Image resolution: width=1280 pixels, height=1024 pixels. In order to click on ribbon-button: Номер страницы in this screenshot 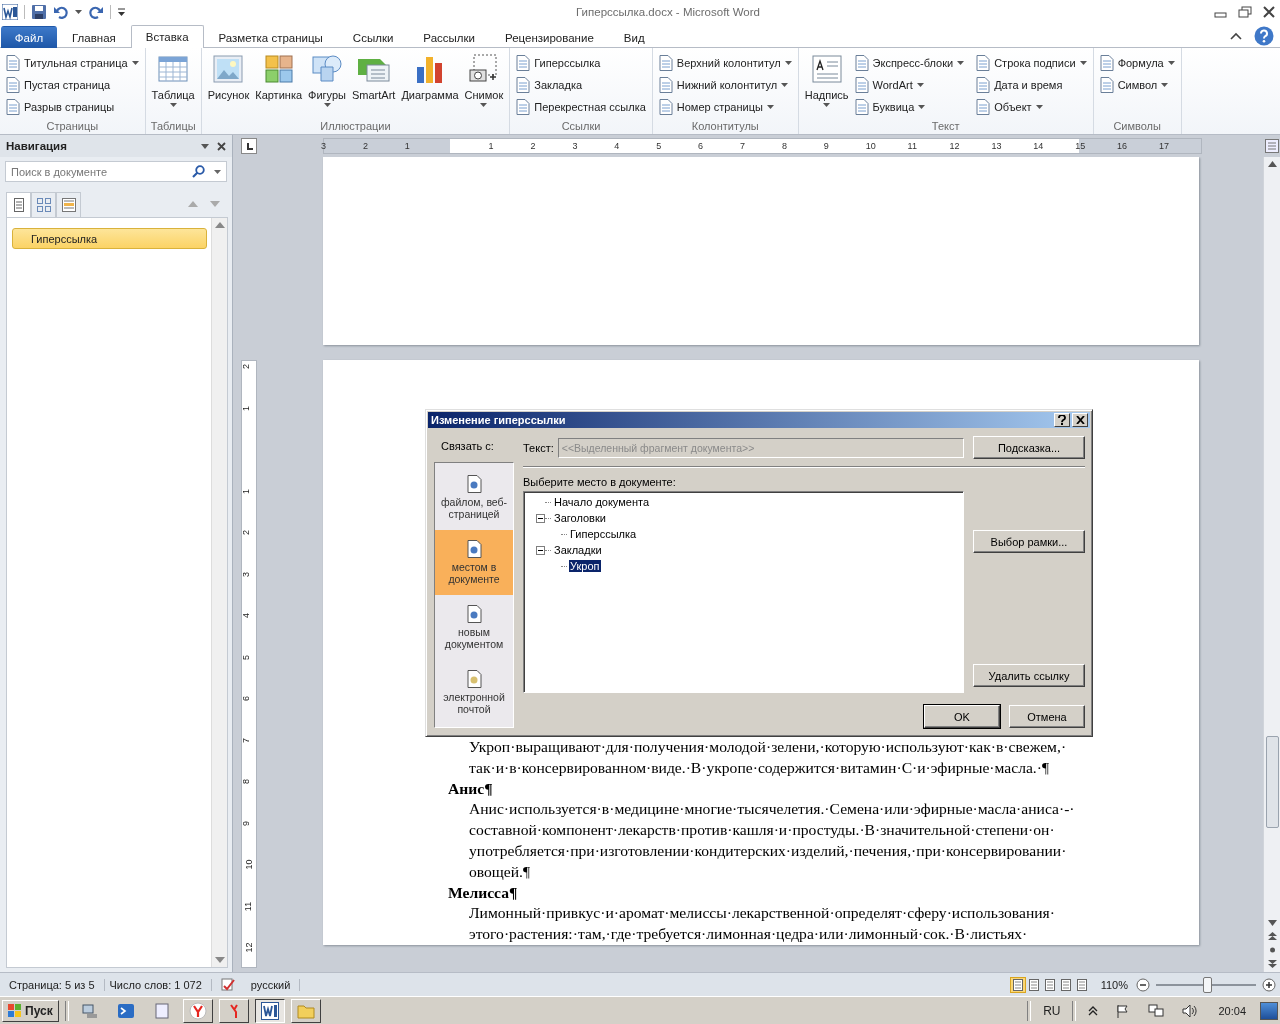, I will do `click(725, 107)`.